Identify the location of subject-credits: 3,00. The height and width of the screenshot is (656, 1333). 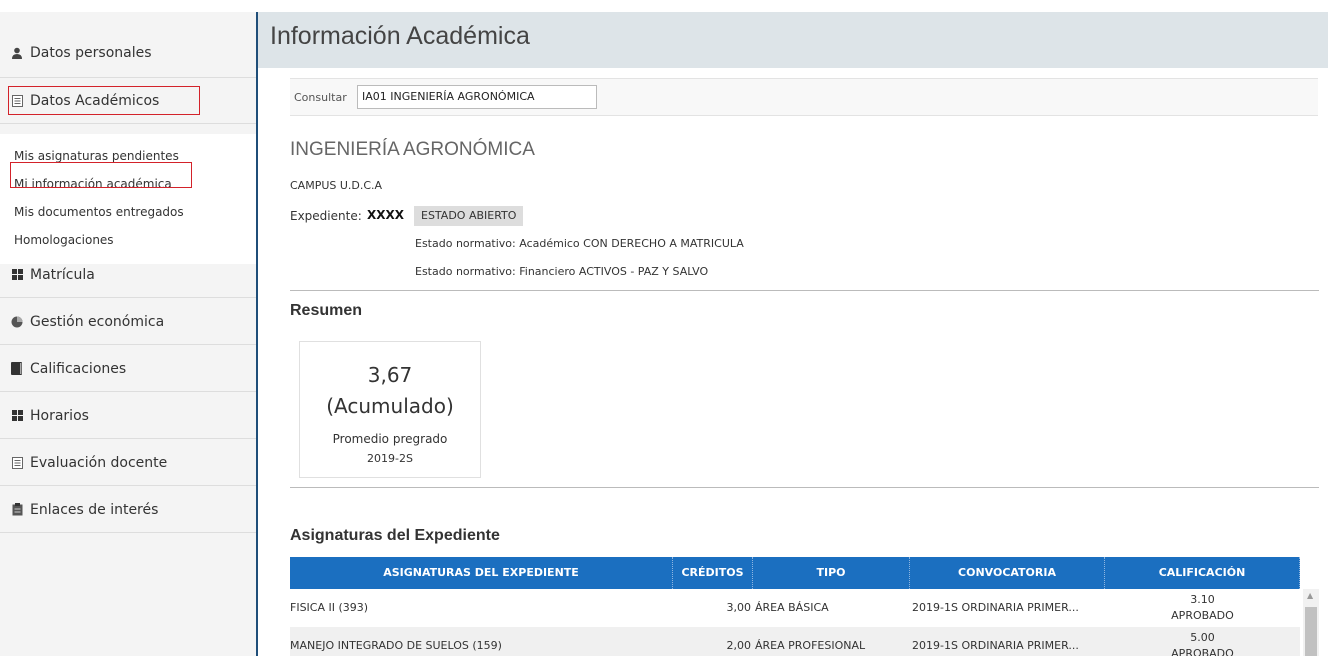
(739, 607).